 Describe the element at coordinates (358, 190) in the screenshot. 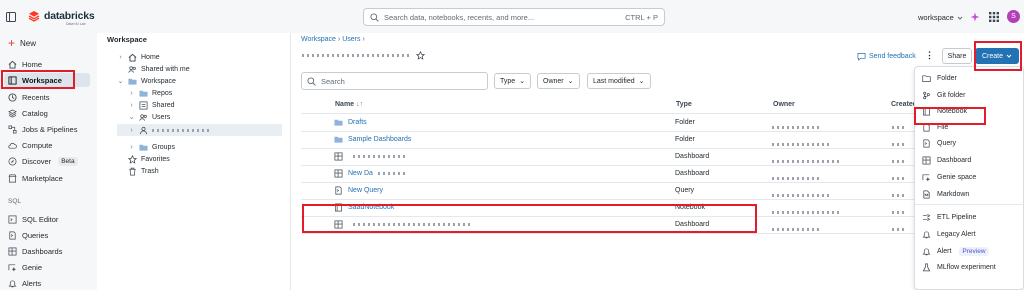

I see `row-name: New Query` at that location.